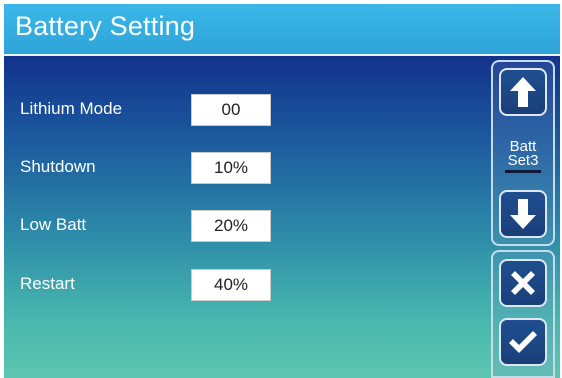 This screenshot has height=378, width=562. I want to click on close-icon, so click(523, 283).